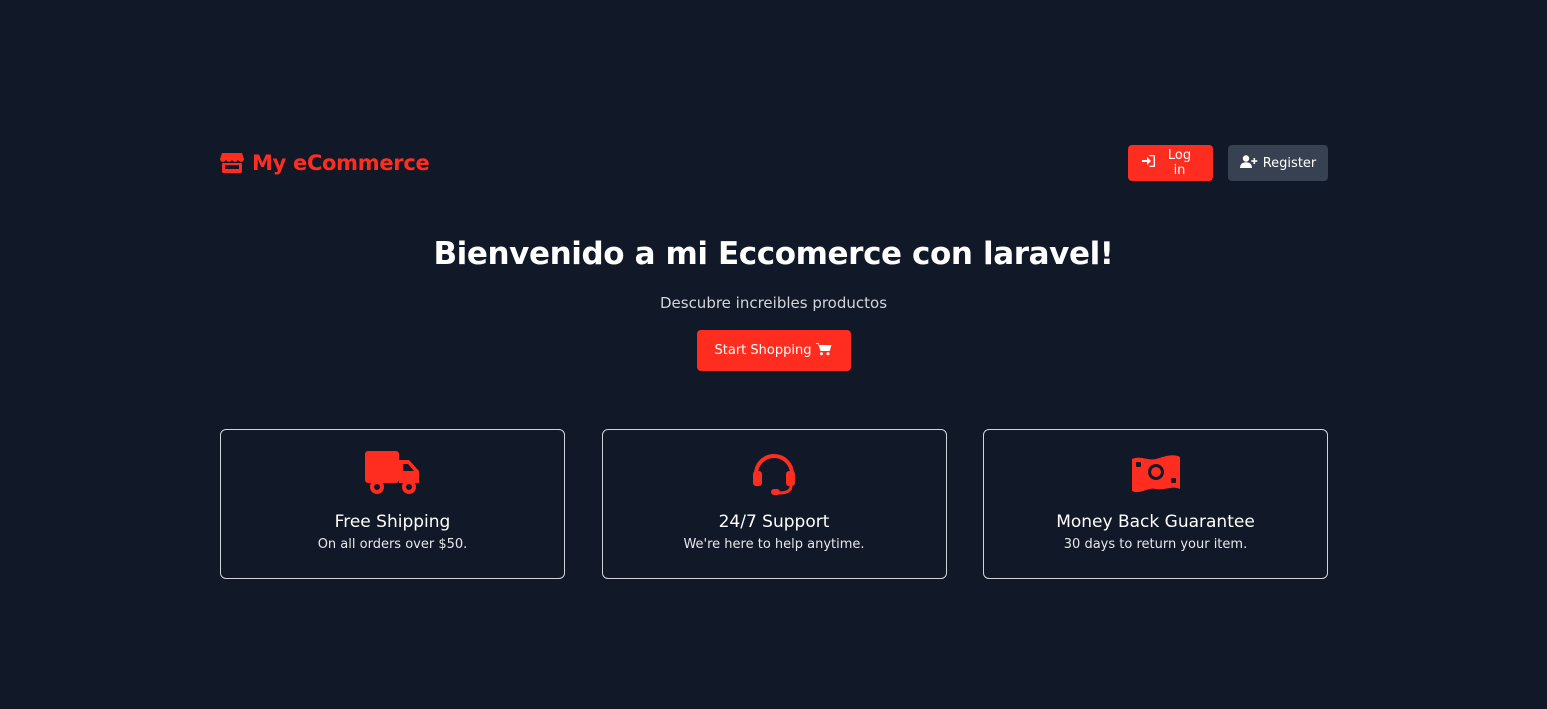 The width and height of the screenshot is (1547, 709). Describe the element at coordinates (774, 163) in the screenshot. I see `header: My eCommerce Log in Register` at that location.